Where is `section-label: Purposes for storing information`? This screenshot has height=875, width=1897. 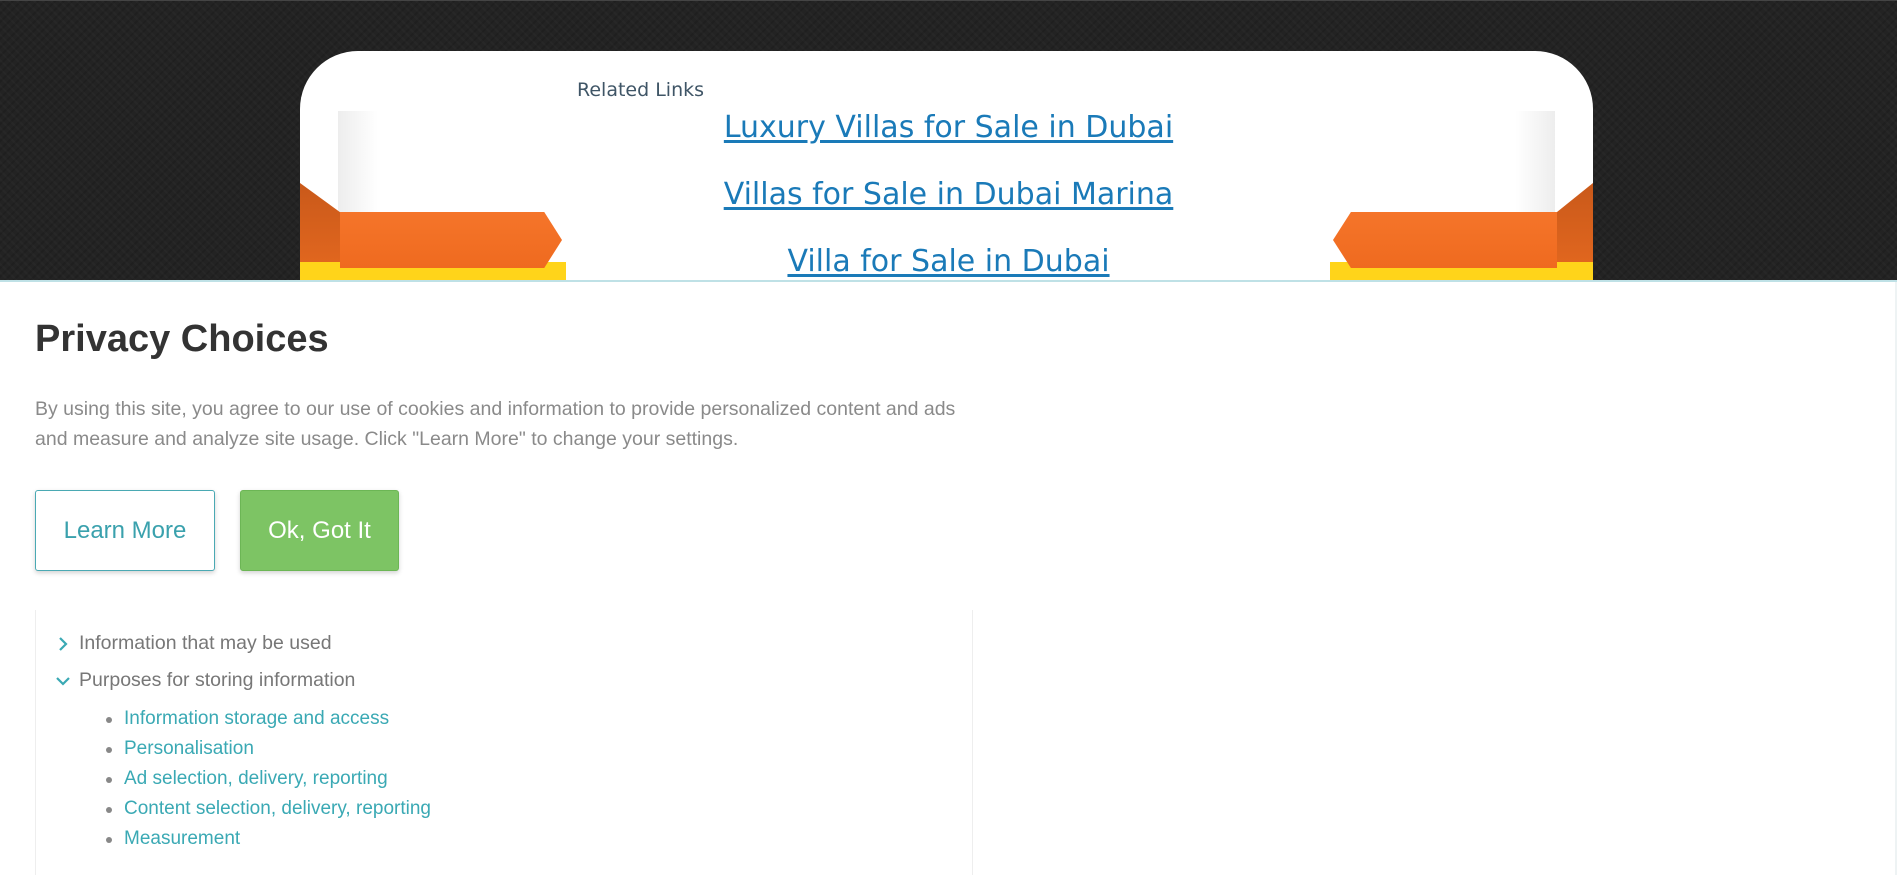
section-label: Purposes for storing information is located at coordinates (217, 680).